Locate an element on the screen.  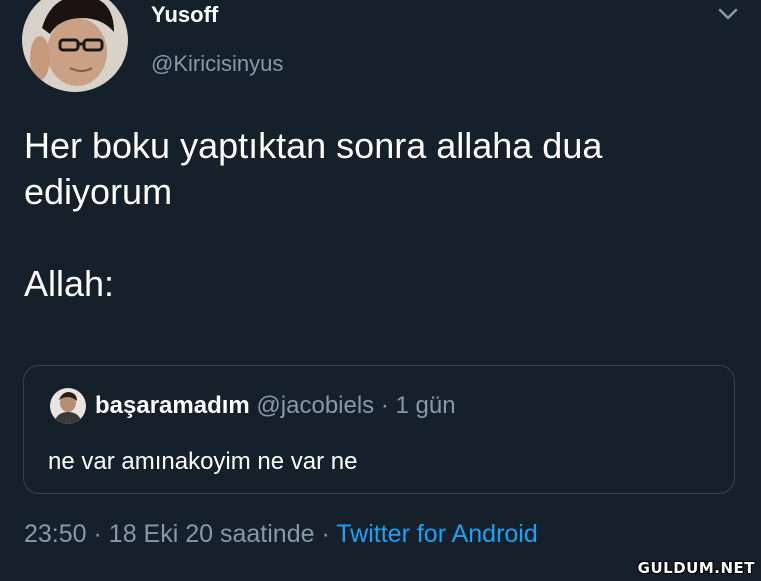
author-name: Yusoff is located at coordinates (184, 15).